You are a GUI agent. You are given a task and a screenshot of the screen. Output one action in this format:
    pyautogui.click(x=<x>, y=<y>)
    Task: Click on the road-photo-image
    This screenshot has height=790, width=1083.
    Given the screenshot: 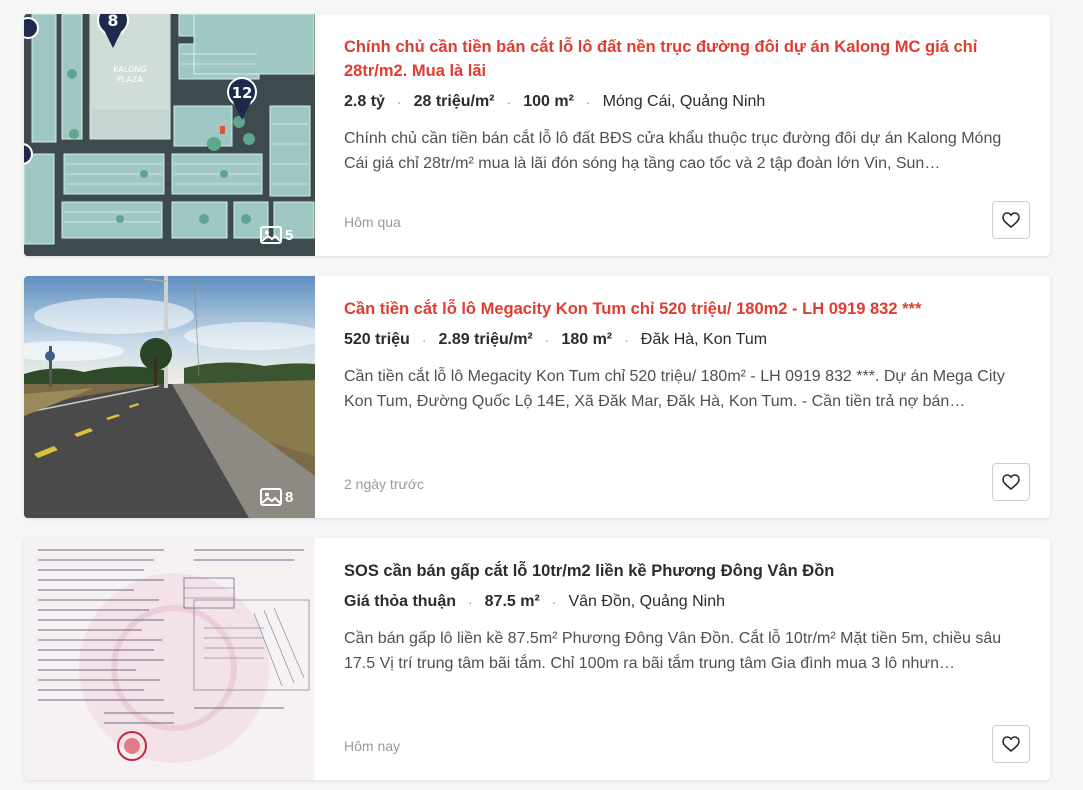 What is the action you would take?
    pyautogui.click(x=169, y=397)
    